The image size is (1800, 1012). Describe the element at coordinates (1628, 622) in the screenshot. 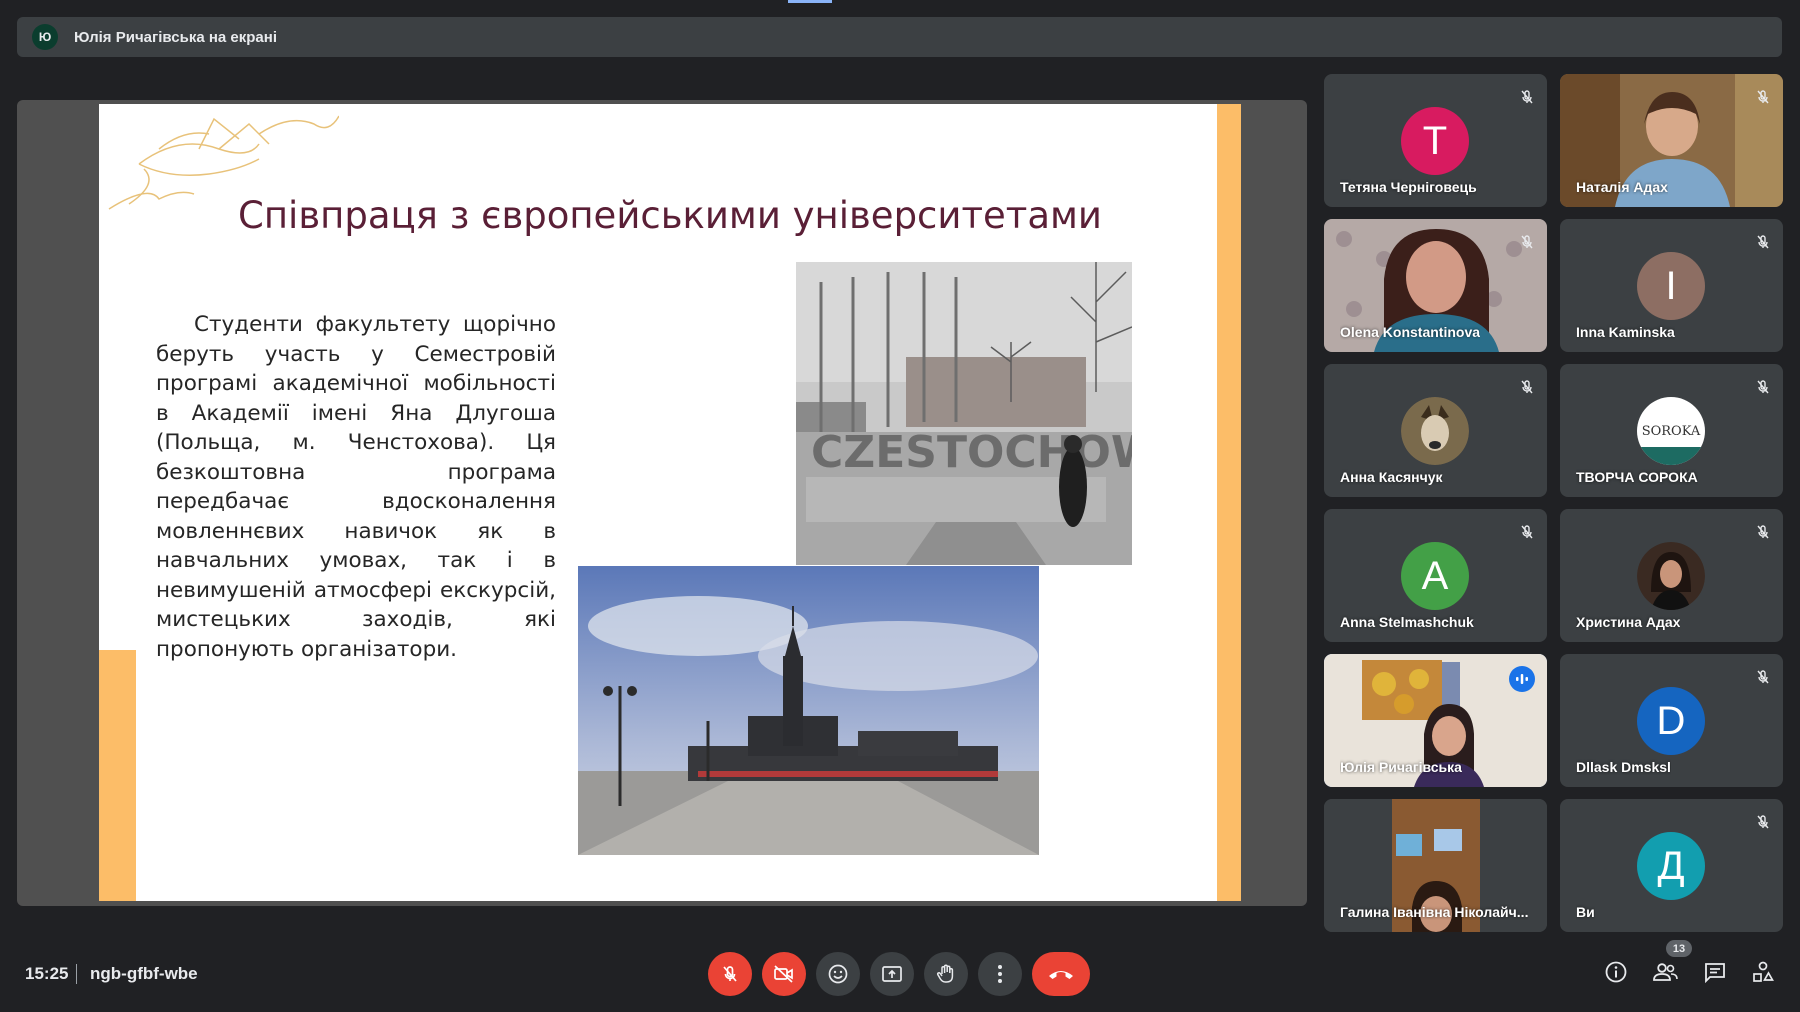

I see `participant-name: Христина Адах` at that location.